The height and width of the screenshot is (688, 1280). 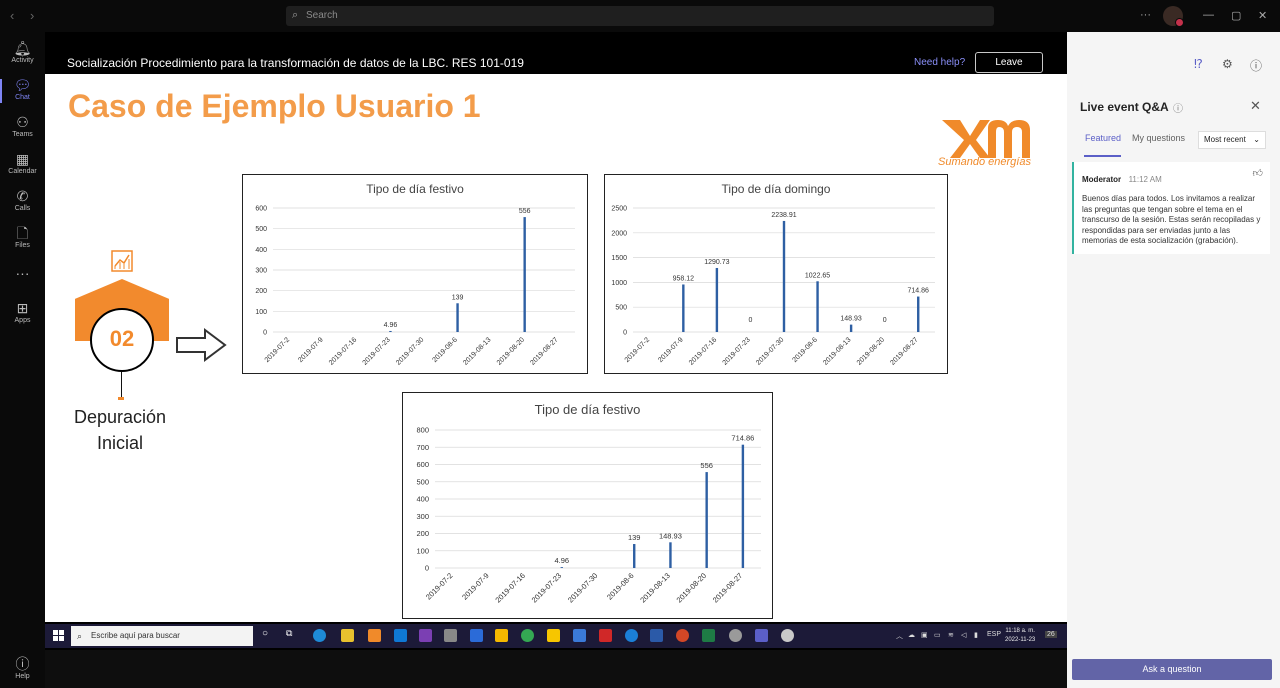 I want to click on database-icon, so click(x=450, y=635).